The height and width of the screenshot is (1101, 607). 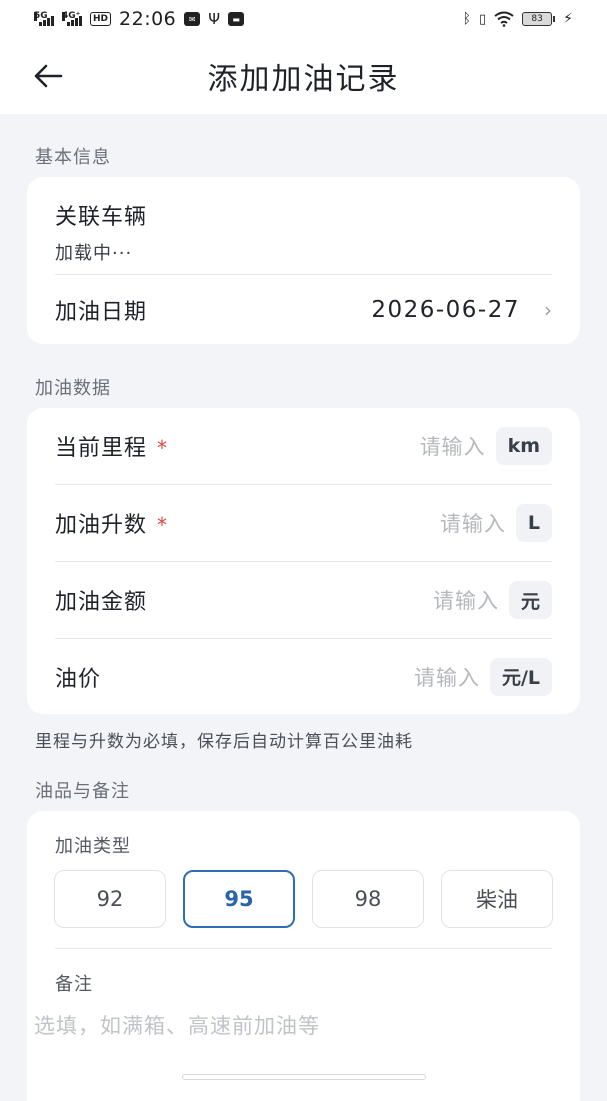 What do you see at coordinates (101, 448) in the screenshot?
I see `mileage-label: 当前里程` at bounding box center [101, 448].